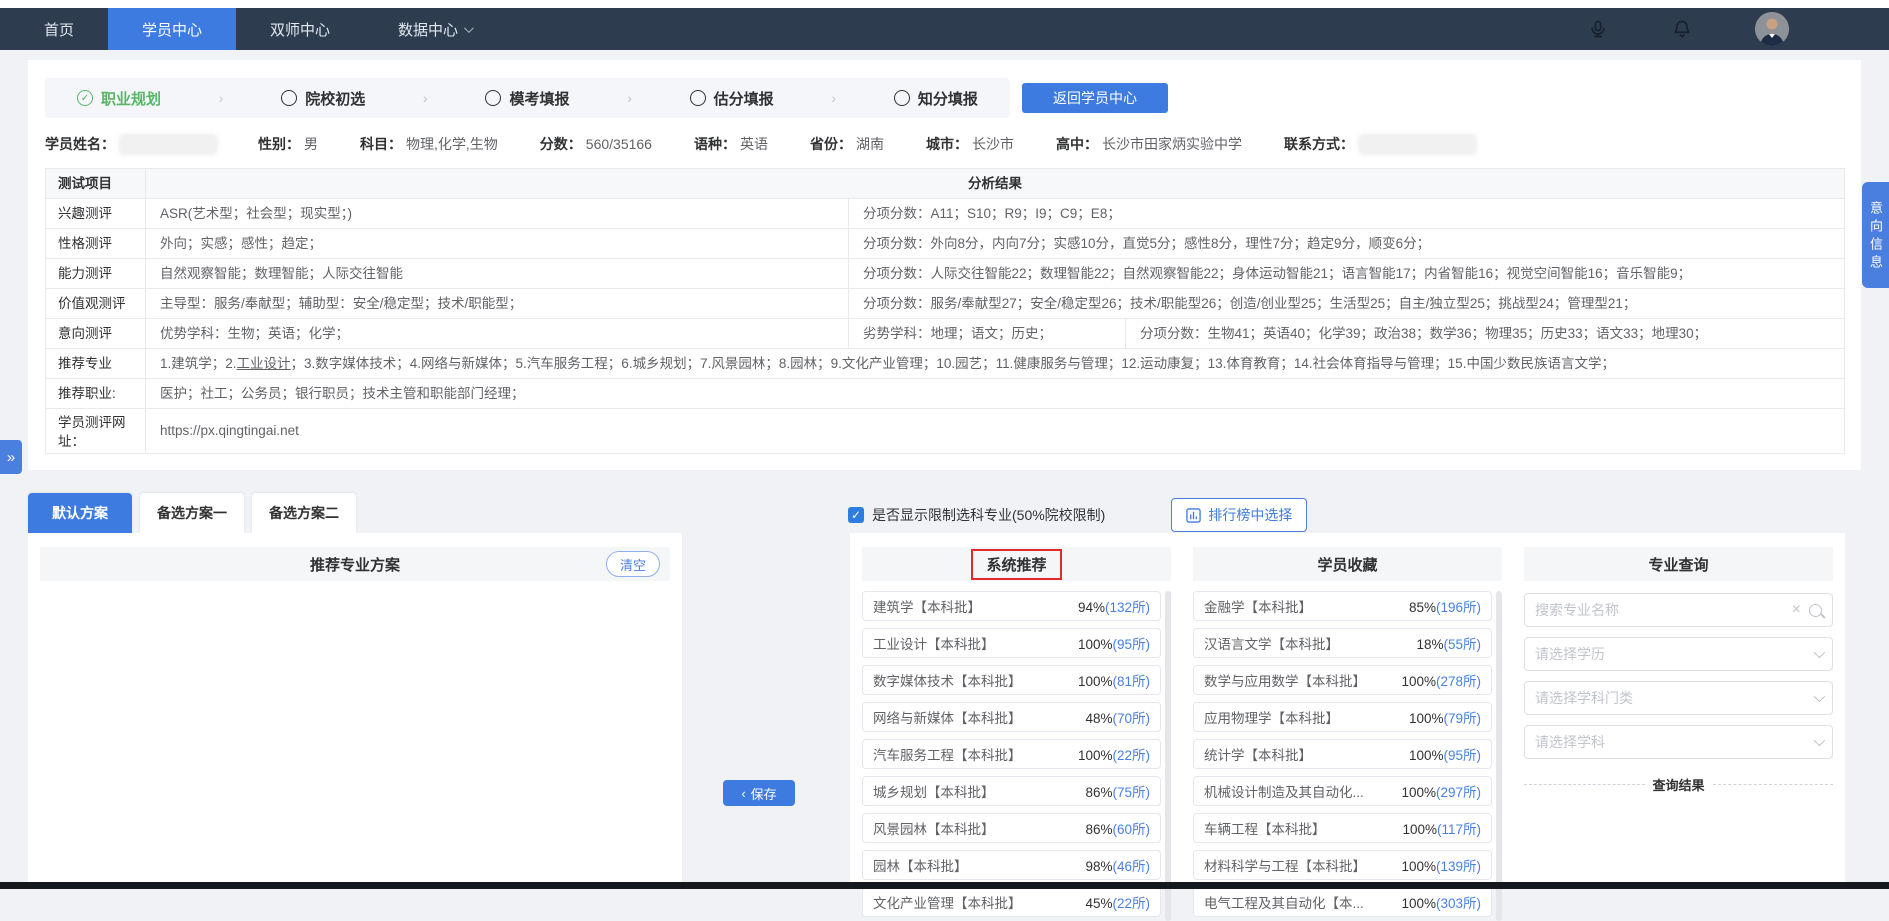  Describe the element at coordinates (434, 29) in the screenshot. I see `nav-item-data-center: 数据中心` at that location.